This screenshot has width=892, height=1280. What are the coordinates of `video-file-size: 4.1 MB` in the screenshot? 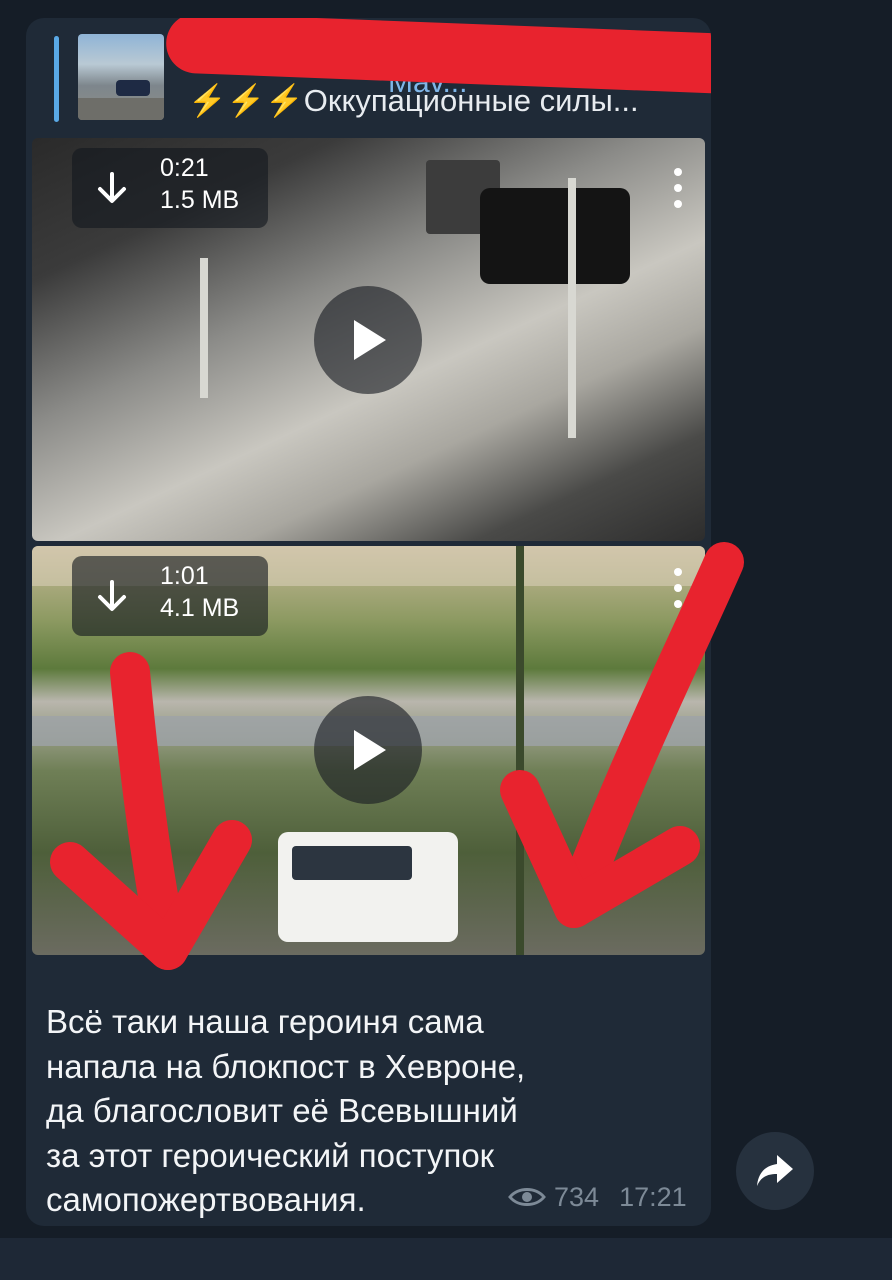 It's located at (200, 608).